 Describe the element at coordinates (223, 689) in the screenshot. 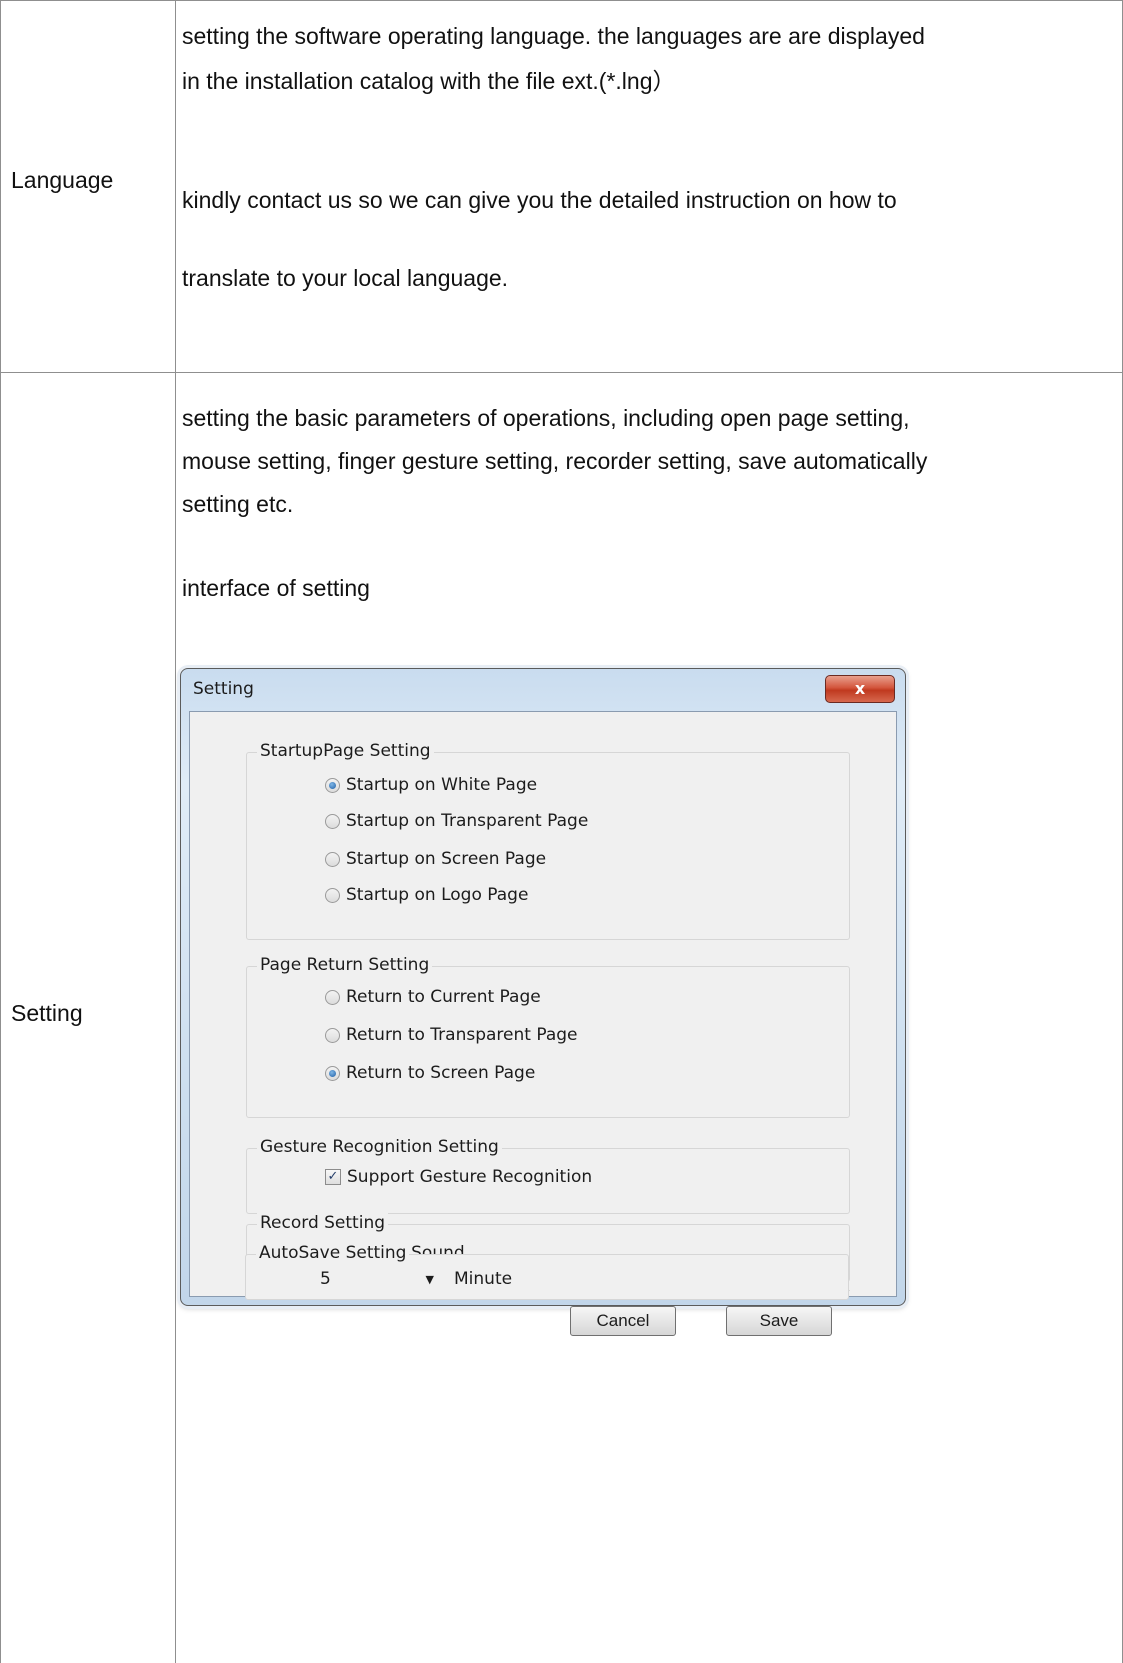

I see `dialog-title: Setting` at that location.